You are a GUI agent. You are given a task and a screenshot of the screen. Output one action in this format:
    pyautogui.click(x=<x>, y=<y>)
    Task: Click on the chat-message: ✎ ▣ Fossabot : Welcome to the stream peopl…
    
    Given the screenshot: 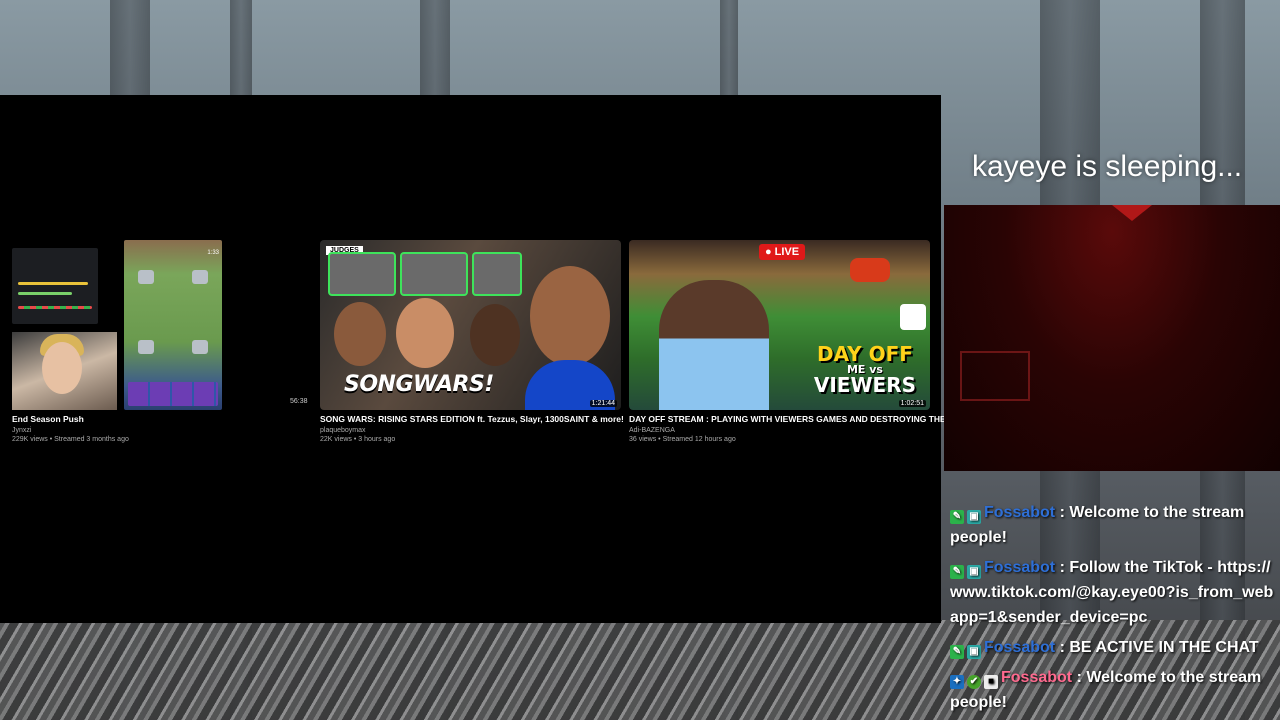 What is the action you would take?
    pyautogui.click(x=1112, y=525)
    